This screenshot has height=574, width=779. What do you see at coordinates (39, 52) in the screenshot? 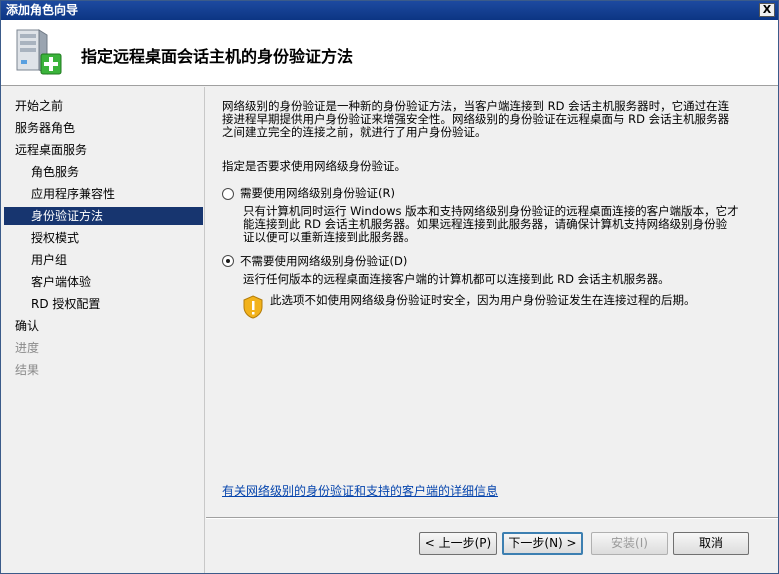
I see `server-add-icon` at bounding box center [39, 52].